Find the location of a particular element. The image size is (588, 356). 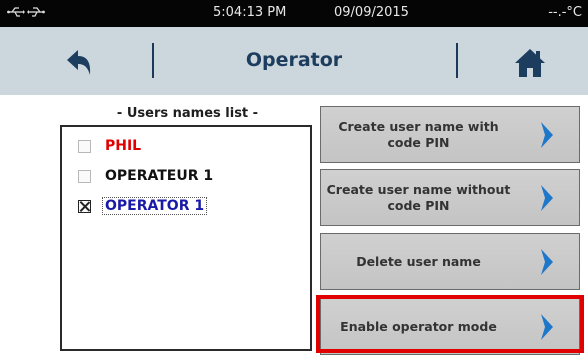

header-divider is located at coordinates (457, 60).